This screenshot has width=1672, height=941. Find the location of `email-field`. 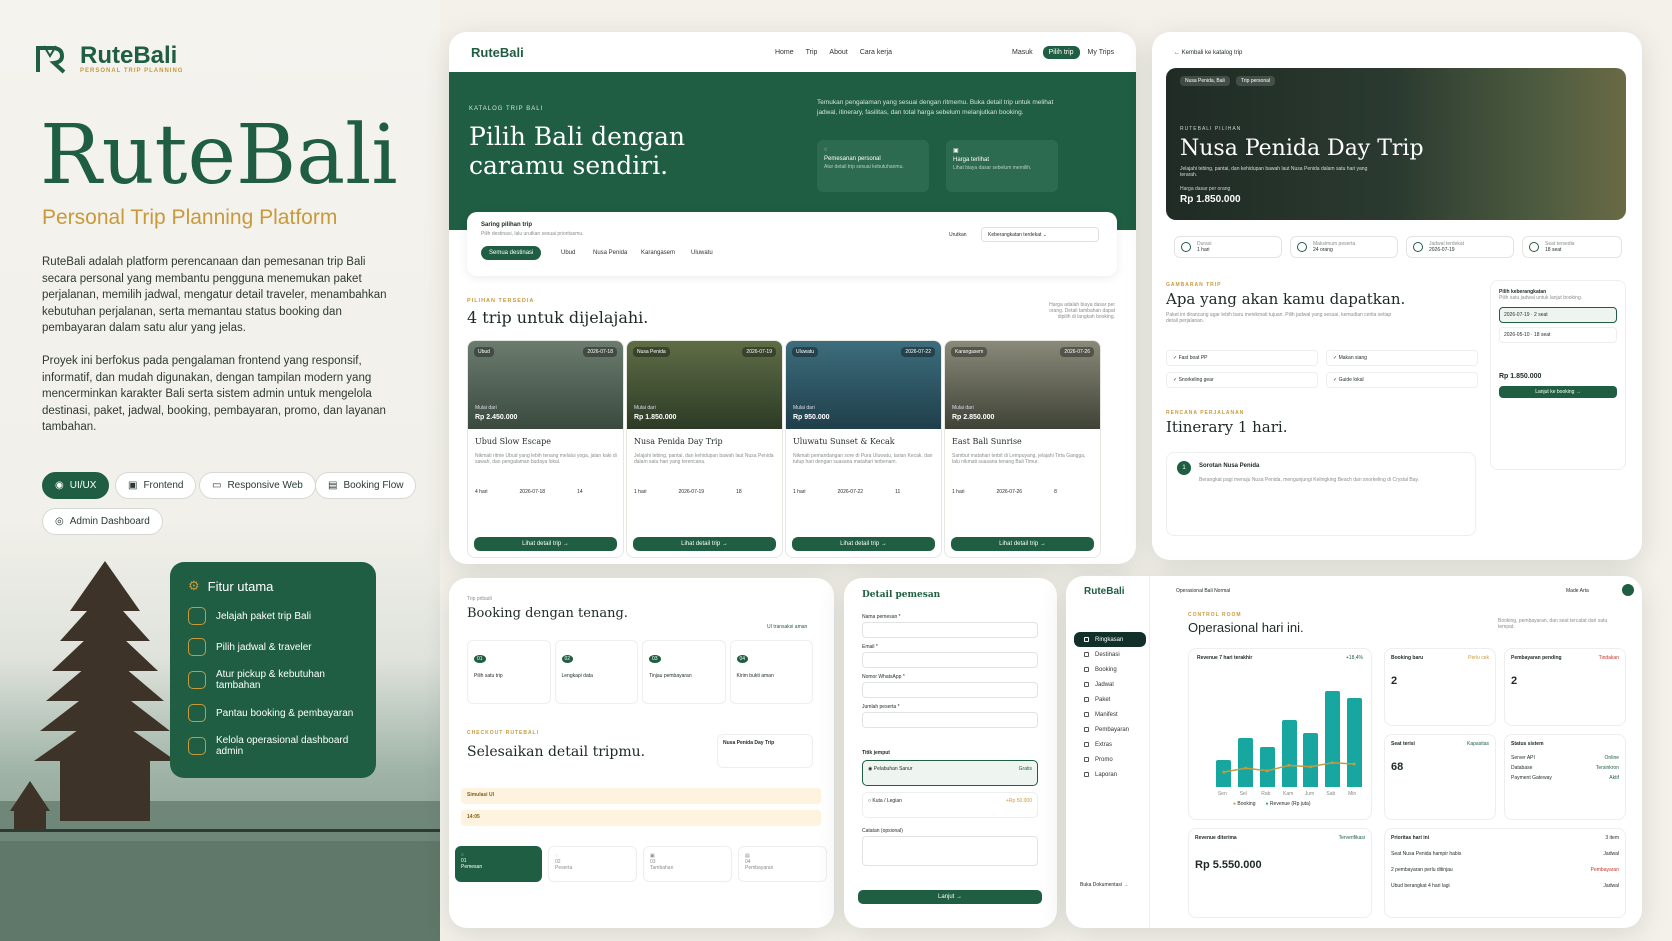

email-field is located at coordinates (950, 660).